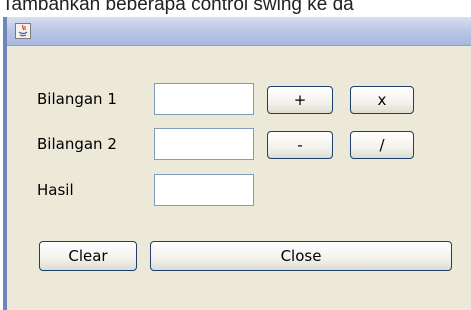 This screenshot has width=471, height=310. I want to click on java-icon, so click(23, 31).